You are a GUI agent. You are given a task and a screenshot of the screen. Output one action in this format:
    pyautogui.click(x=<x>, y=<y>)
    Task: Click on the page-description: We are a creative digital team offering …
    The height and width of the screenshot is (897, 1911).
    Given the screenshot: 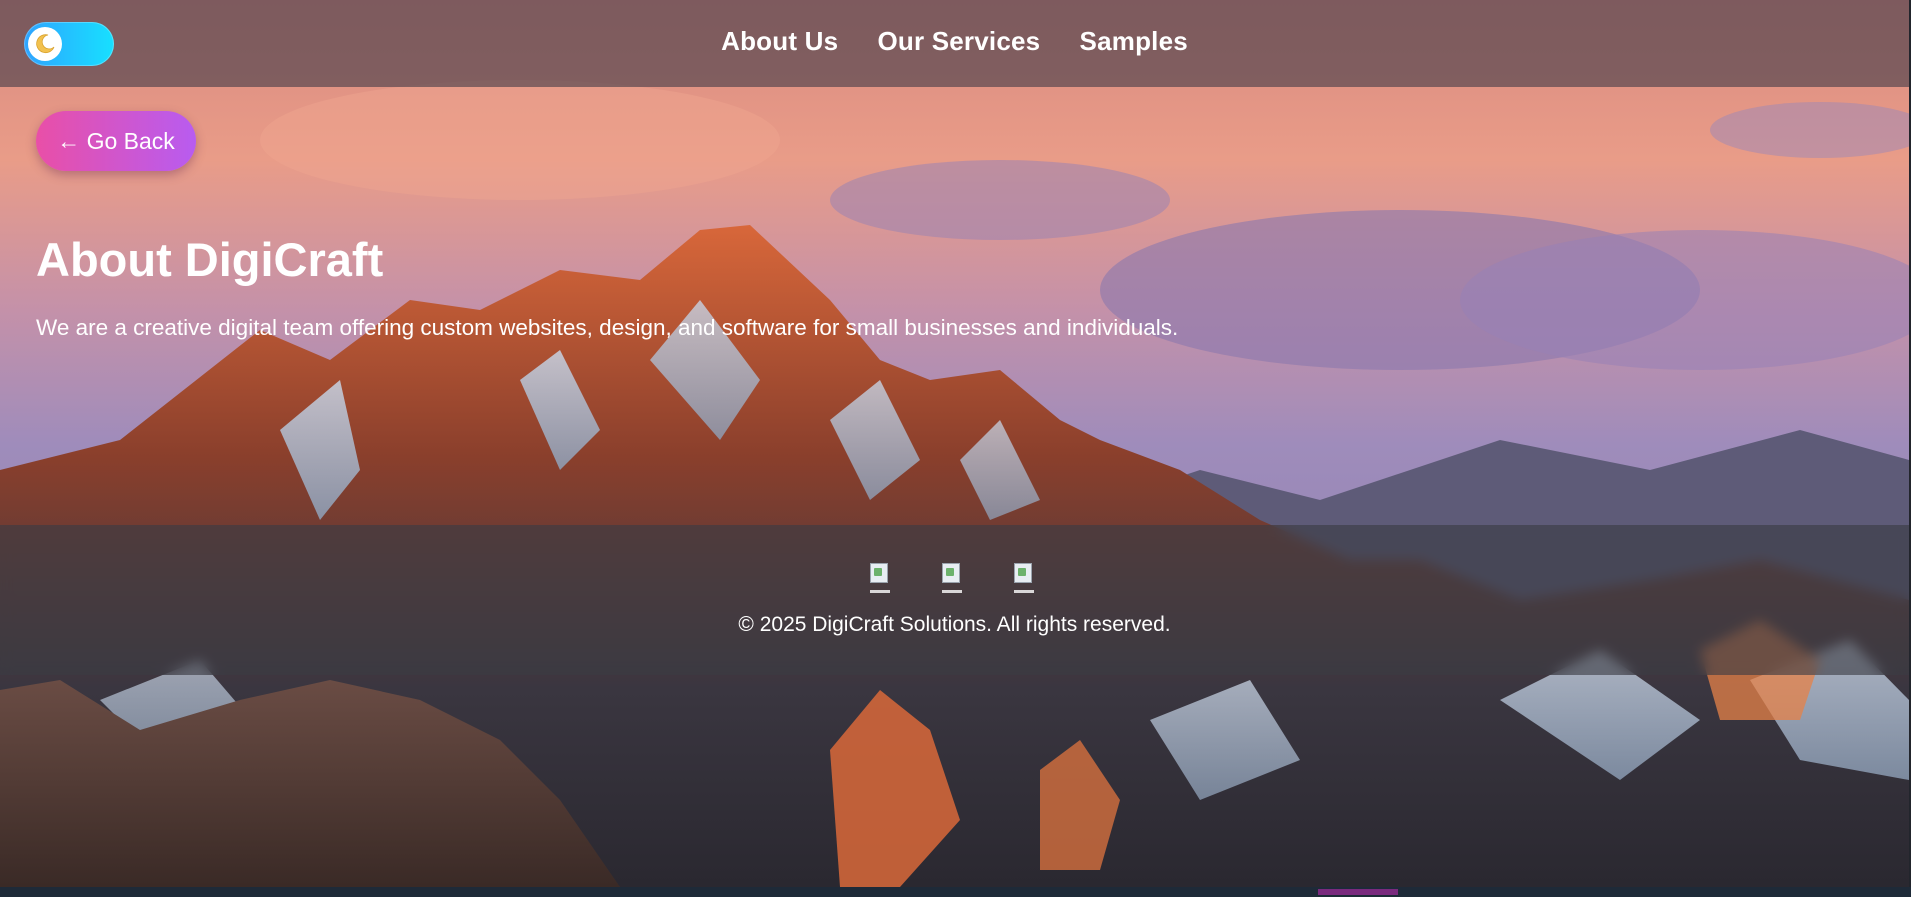 What is the action you would take?
    pyautogui.click(x=607, y=327)
    